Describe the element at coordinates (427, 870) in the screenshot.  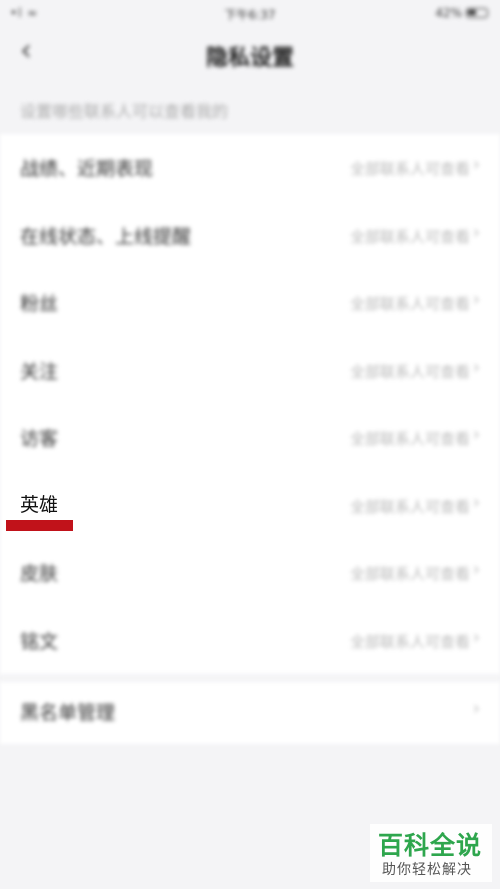
I see `watermark-subtitle: 助你轻松解决` at that location.